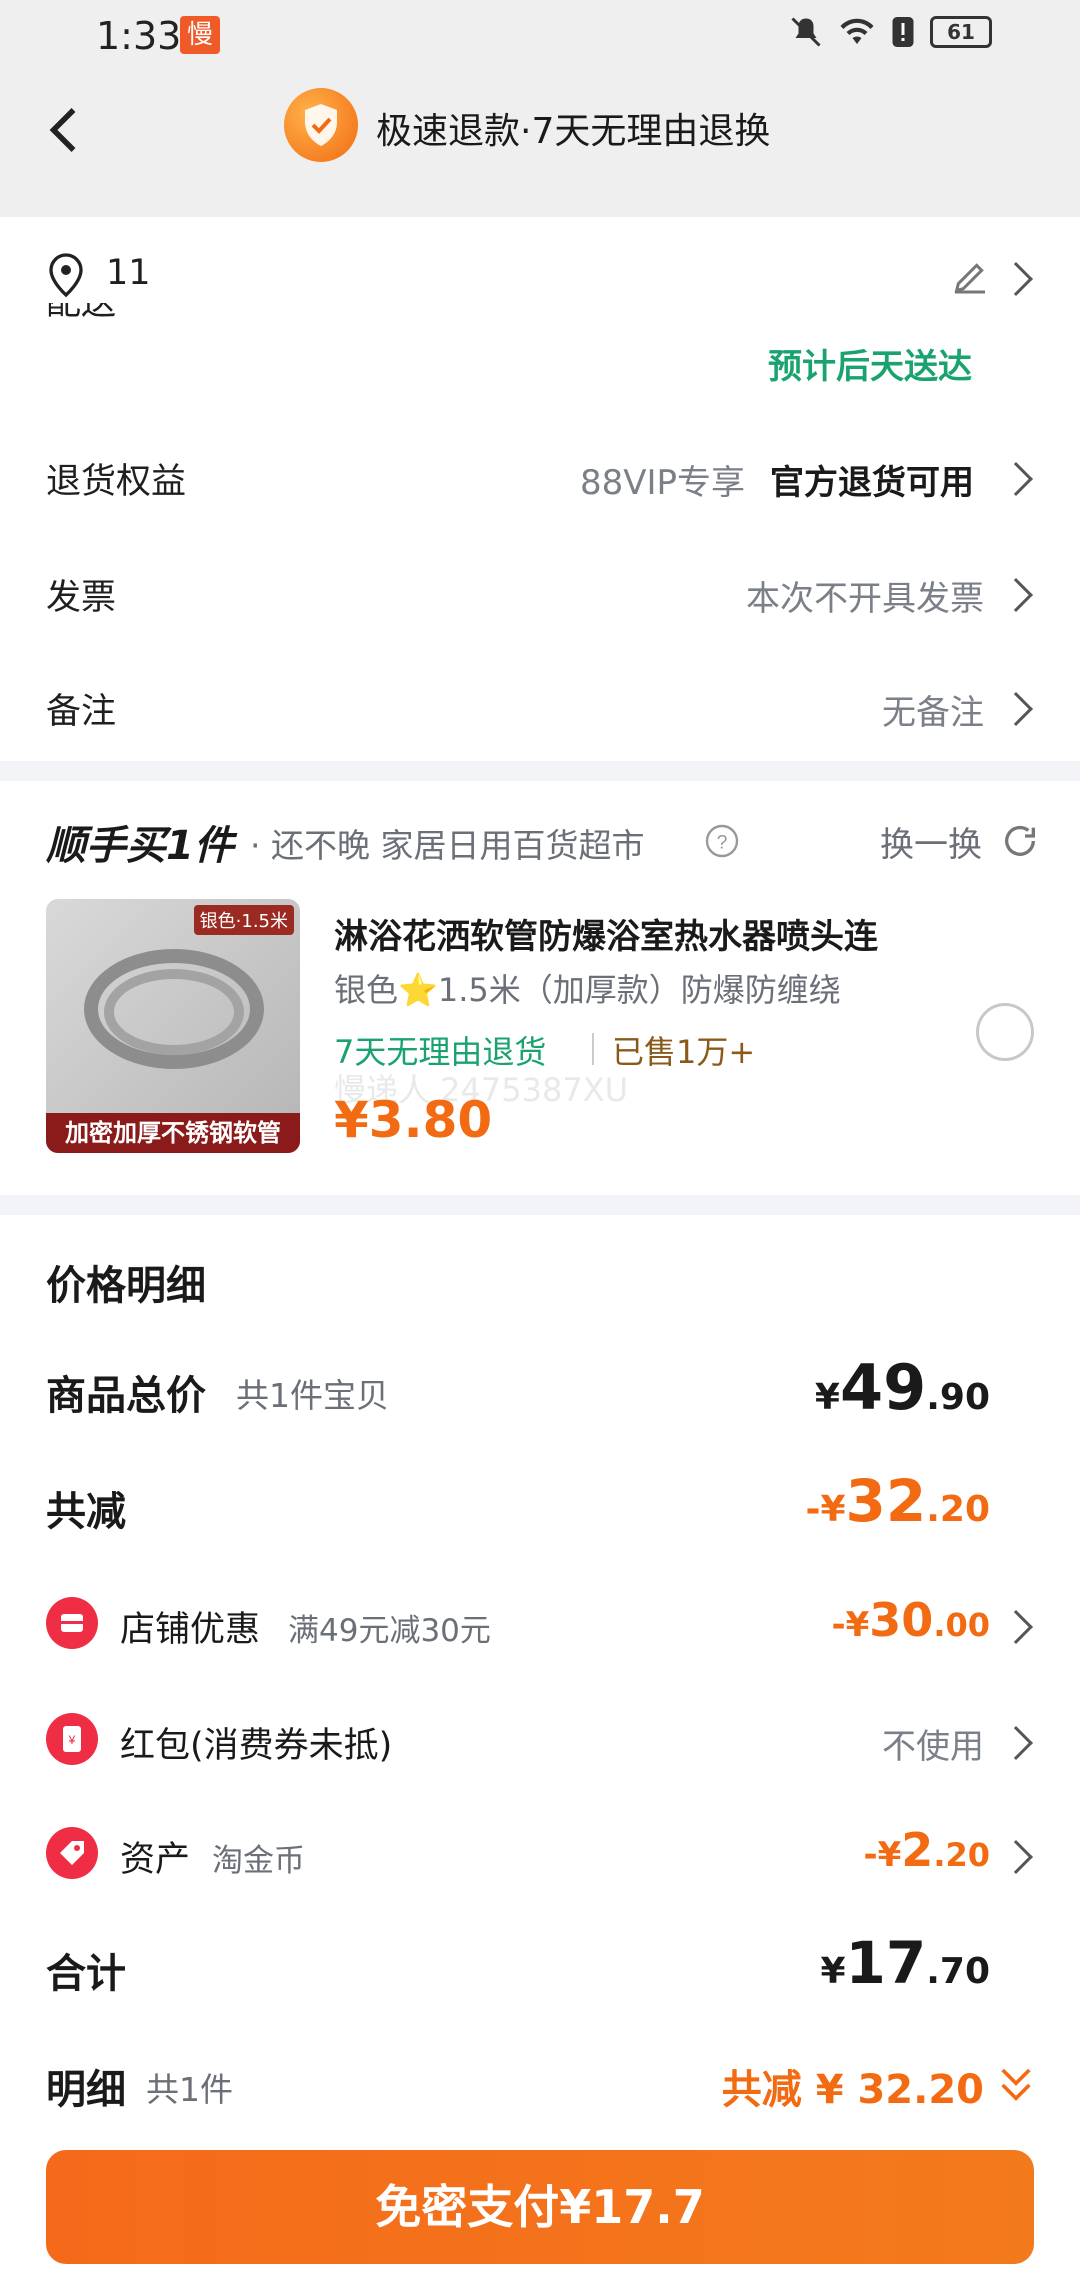  I want to click on amount-int: 30, so click(901, 1620).